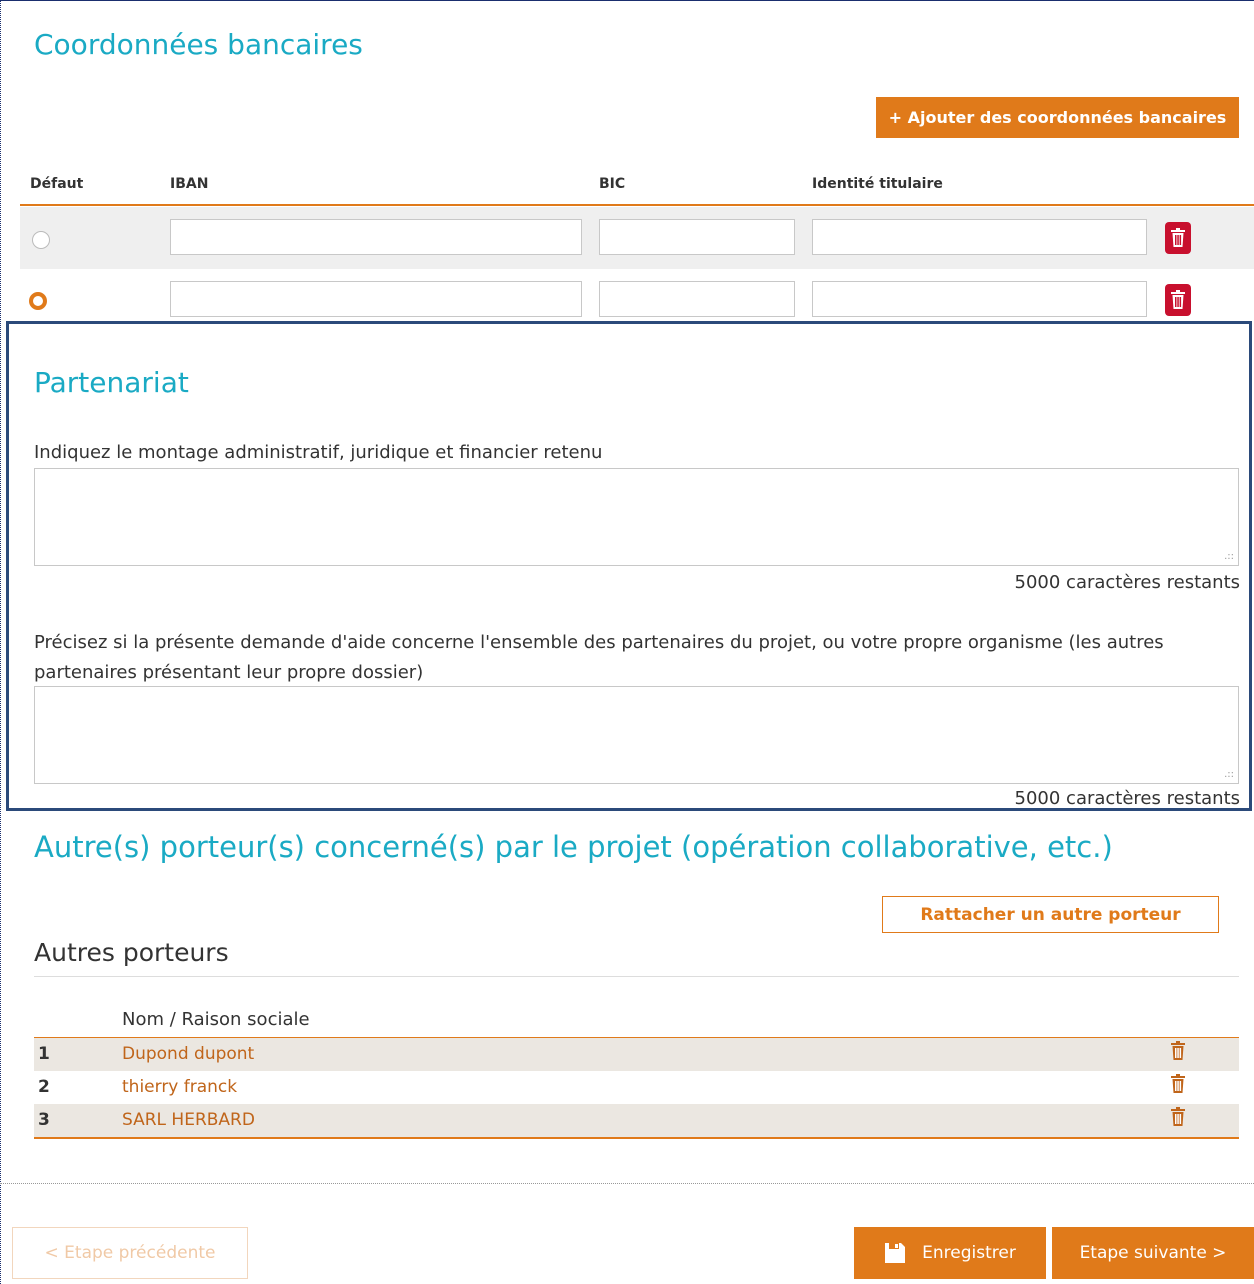 The image size is (1254, 1284). Describe the element at coordinates (44, 1054) in the screenshot. I see `row-number: 1` at that location.